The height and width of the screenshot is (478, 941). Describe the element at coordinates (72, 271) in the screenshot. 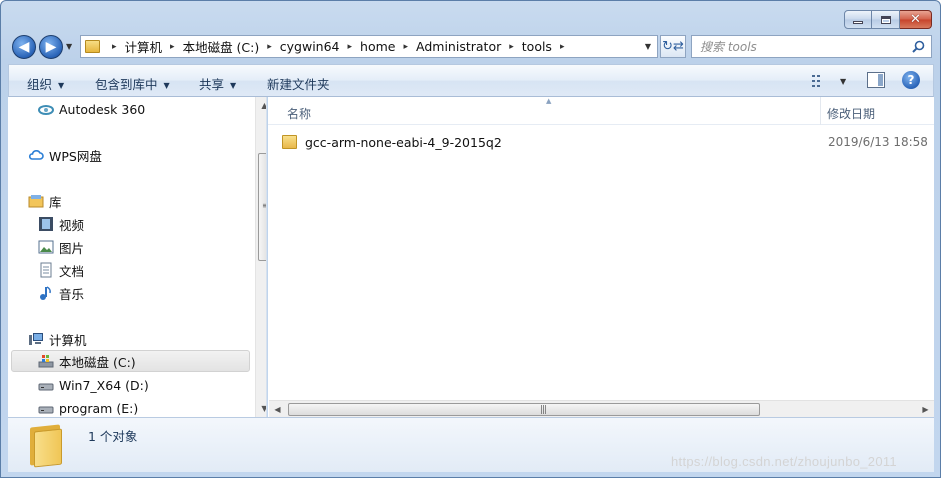

I see `sidebar-item-label: 文档` at that location.